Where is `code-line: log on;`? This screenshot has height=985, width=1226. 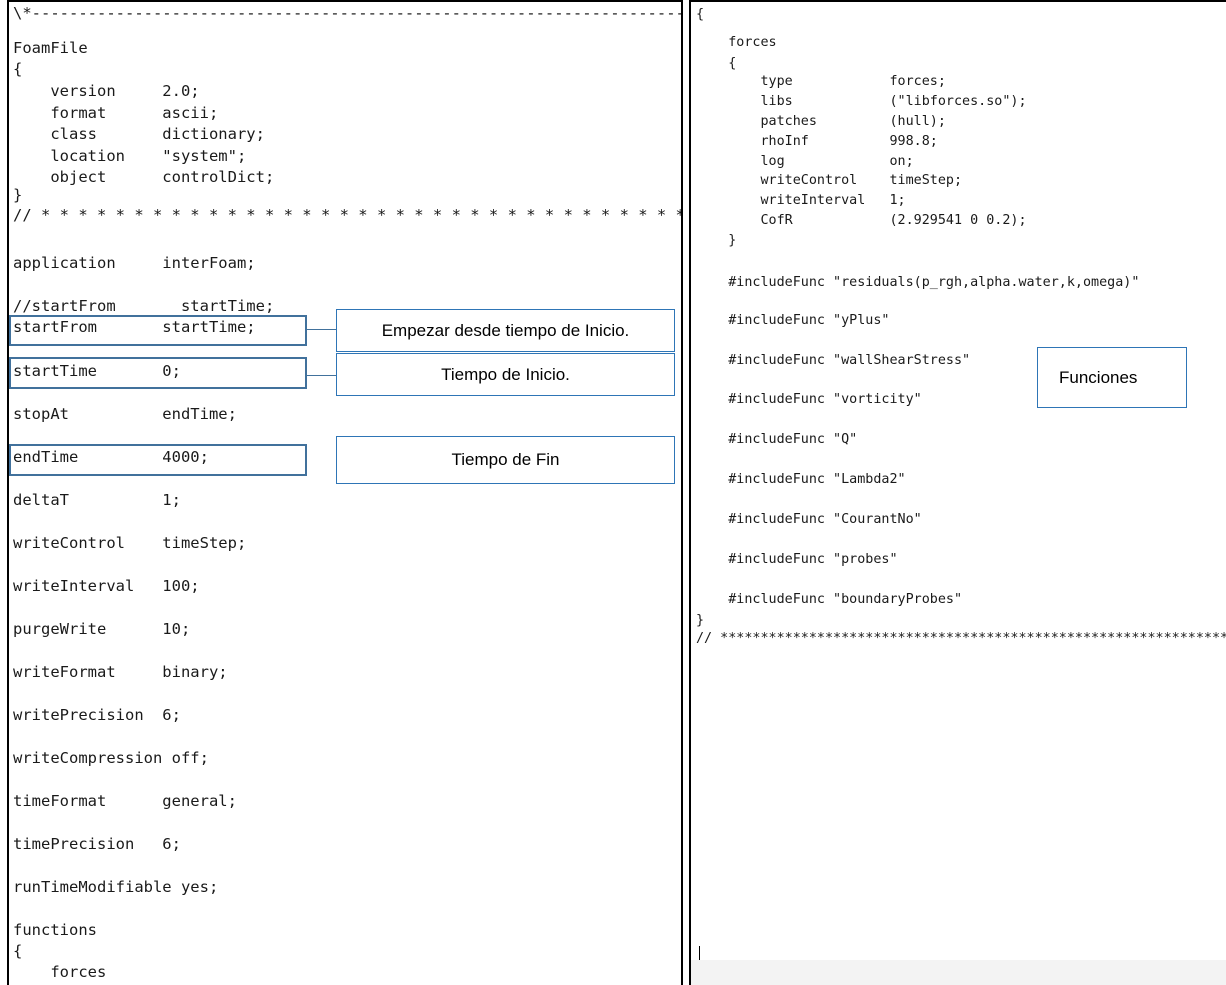 code-line: log on; is located at coordinates (805, 161).